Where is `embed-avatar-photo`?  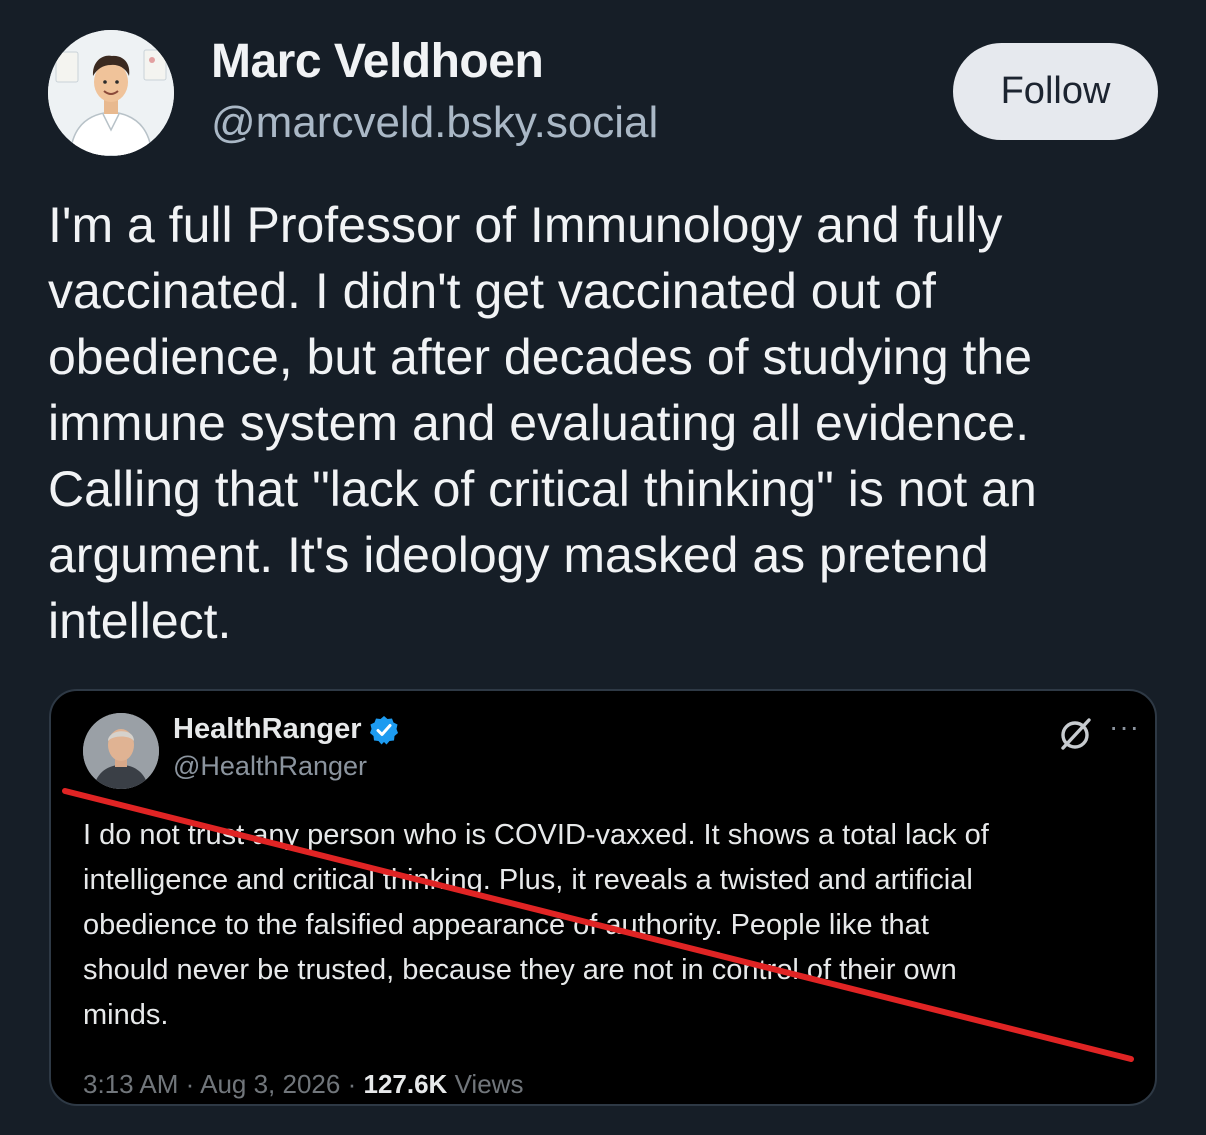 embed-avatar-photo is located at coordinates (121, 751).